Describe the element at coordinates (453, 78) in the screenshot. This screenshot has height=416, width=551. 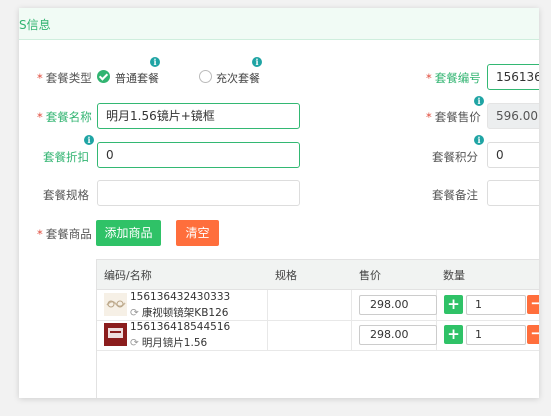
I see `package-code-label: * 套餐编号` at that location.